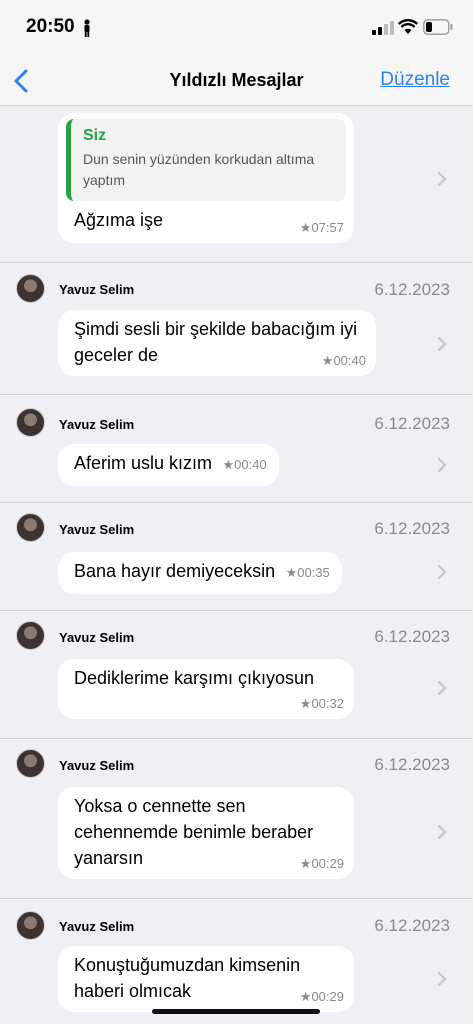  Describe the element at coordinates (143, 463) in the screenshot. I see `message-text: Aferim uslu kızım` at that location.